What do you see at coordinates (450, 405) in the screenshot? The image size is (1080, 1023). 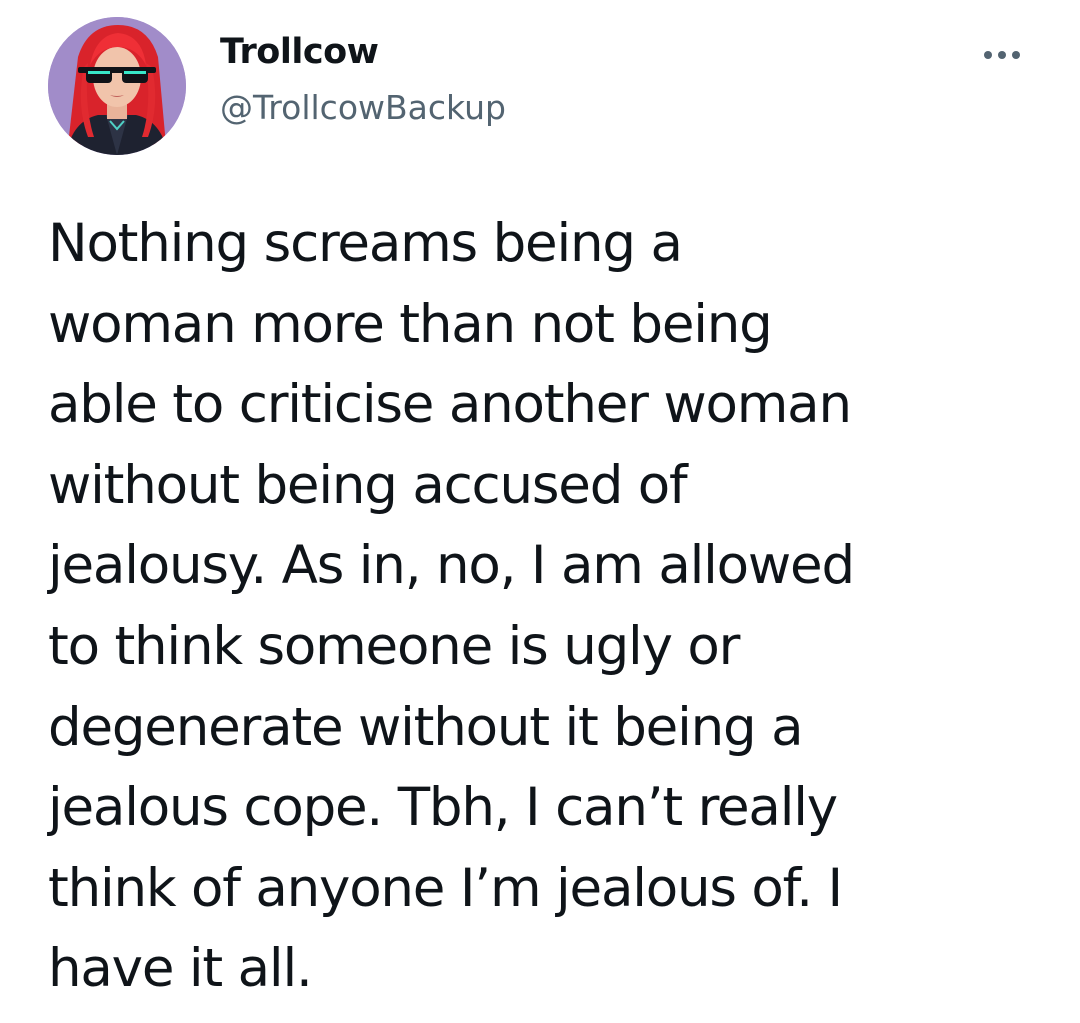 I see `tweet-text-line: able to criticise another woman` at bounding box center [450, 405].